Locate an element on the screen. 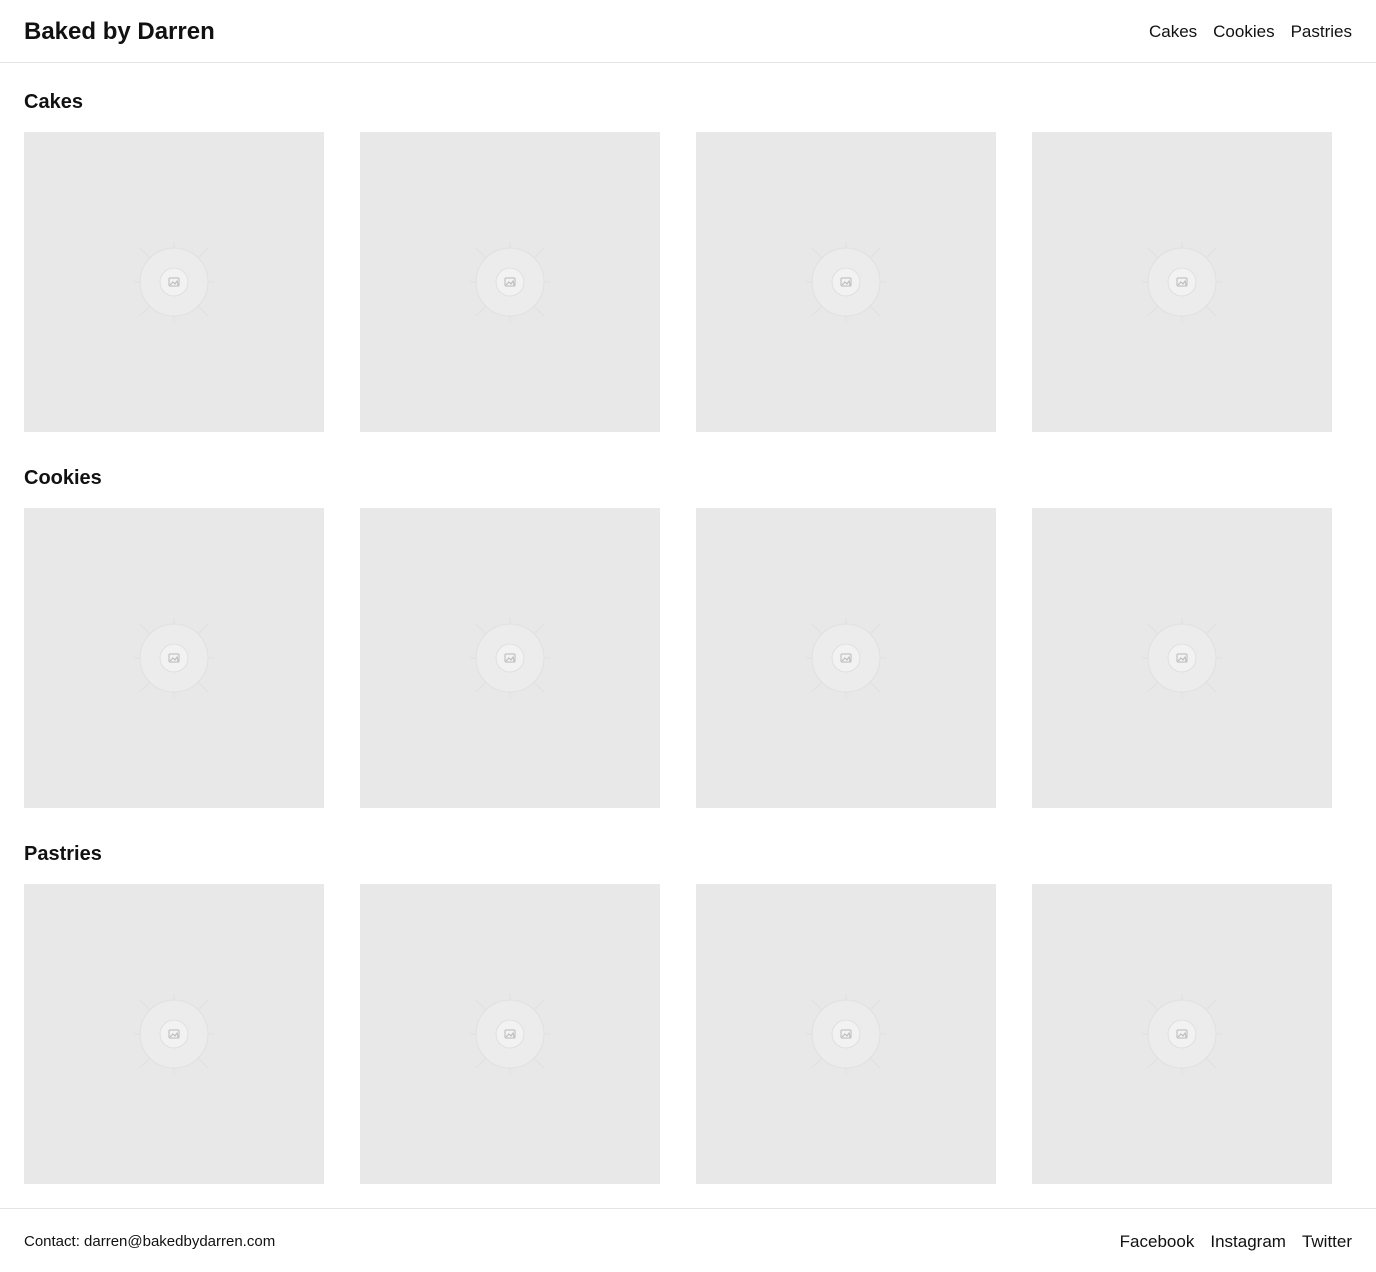 The height and width of the screenshot is (1272, 1376). section-title-cookies: Cookies is located at coordinates (63, 478).